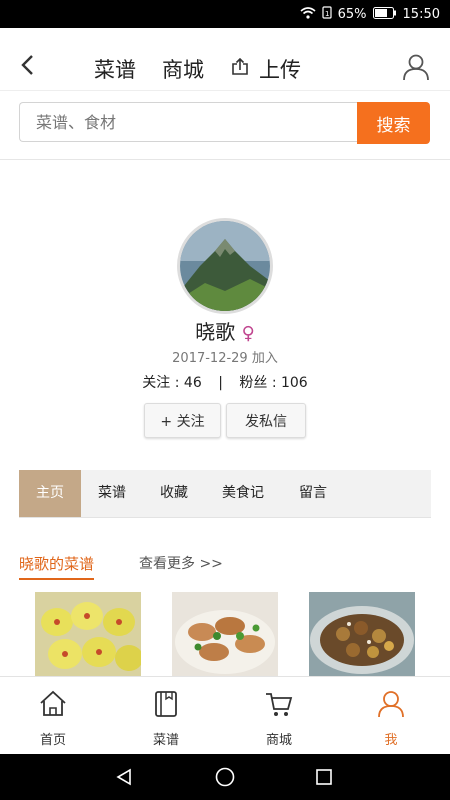 The width and height of the screenshot is (450, 800). What do you see at coordinates (57, 566) in the screenshot?
I see `section-title: 晓歌的菜谱` at bounding box center [57, 566].